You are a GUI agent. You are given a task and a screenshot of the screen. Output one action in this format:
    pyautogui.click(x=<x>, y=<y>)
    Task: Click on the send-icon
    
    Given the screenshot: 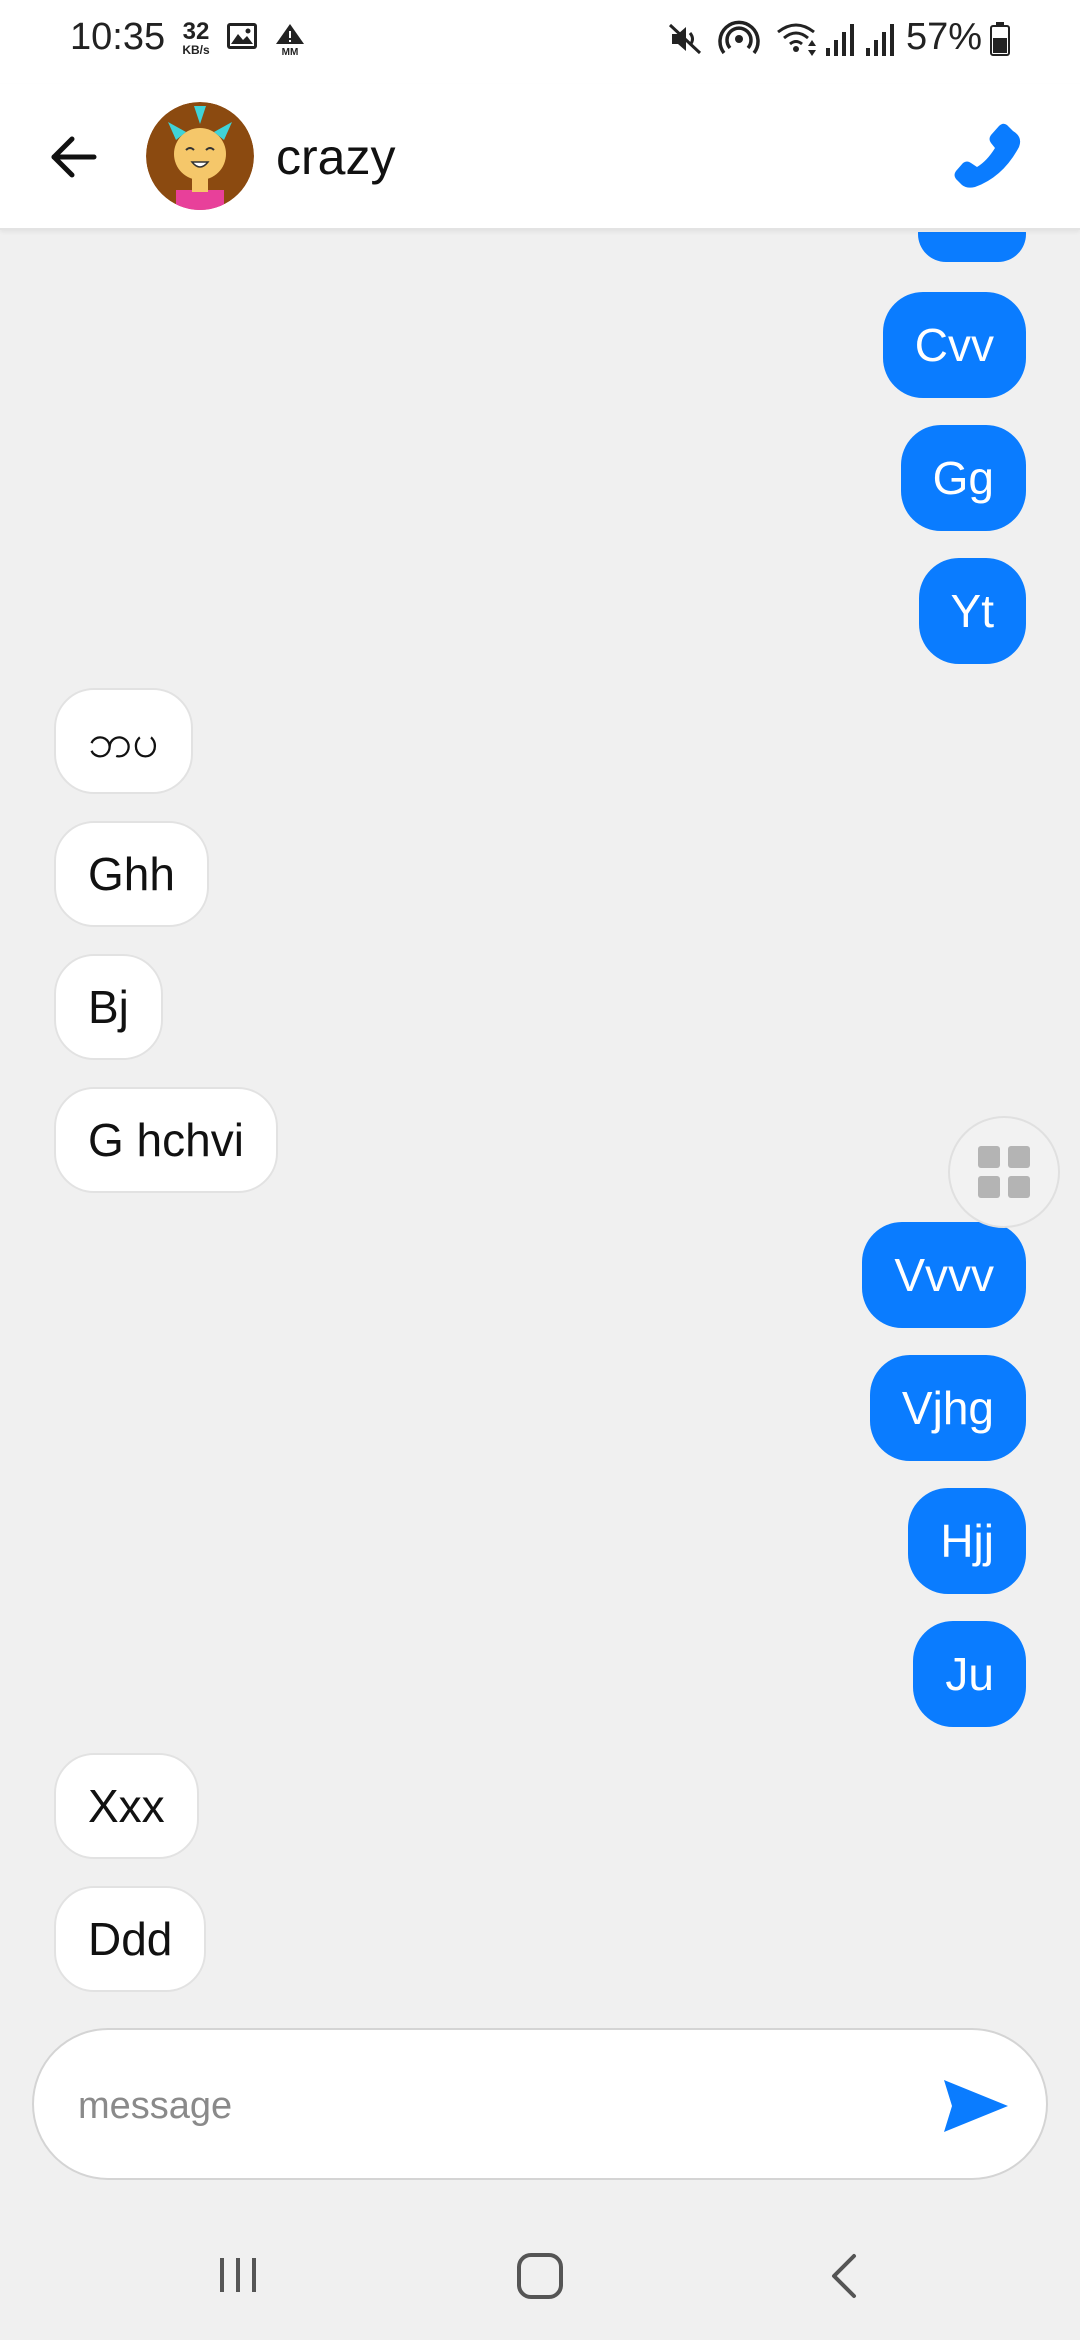 What is the action you would take?
    pyautogui.click(x=976, y=2106)
    